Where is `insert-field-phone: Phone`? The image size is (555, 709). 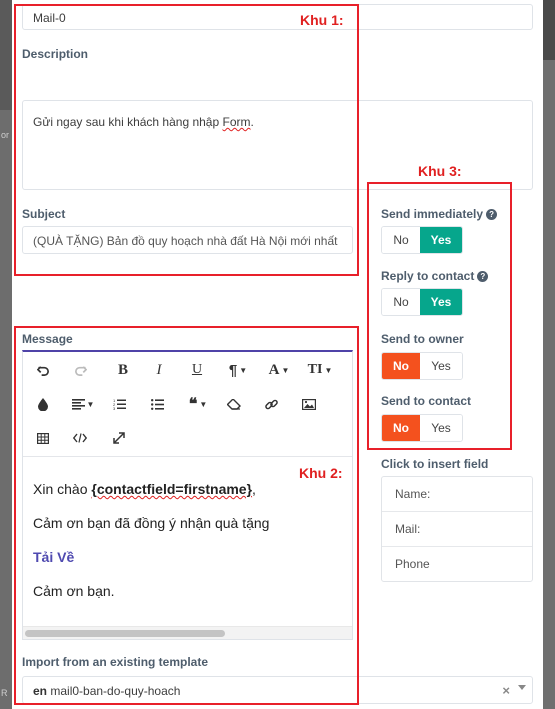 insert-field-phone: Phone is located at coordinates (457, 564).